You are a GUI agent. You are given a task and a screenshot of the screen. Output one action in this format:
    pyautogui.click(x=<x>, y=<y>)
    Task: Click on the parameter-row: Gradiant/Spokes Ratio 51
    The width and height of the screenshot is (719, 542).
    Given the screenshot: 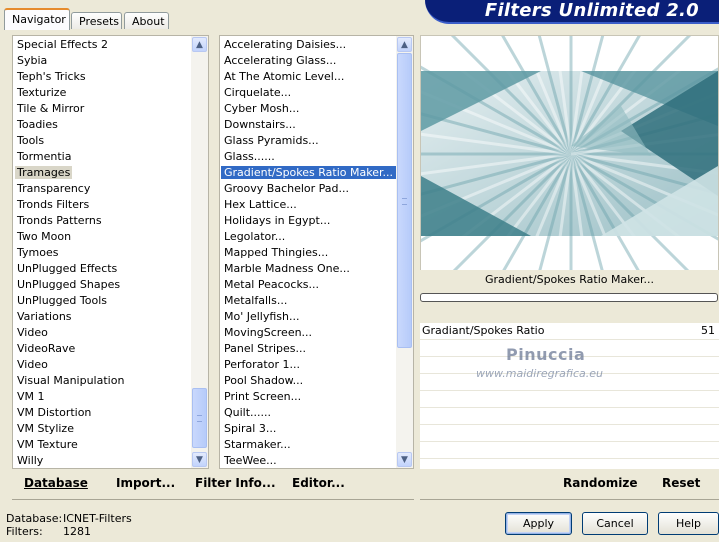 What is the action you would take?
    pyautogui.click(x=569, y=331)
    